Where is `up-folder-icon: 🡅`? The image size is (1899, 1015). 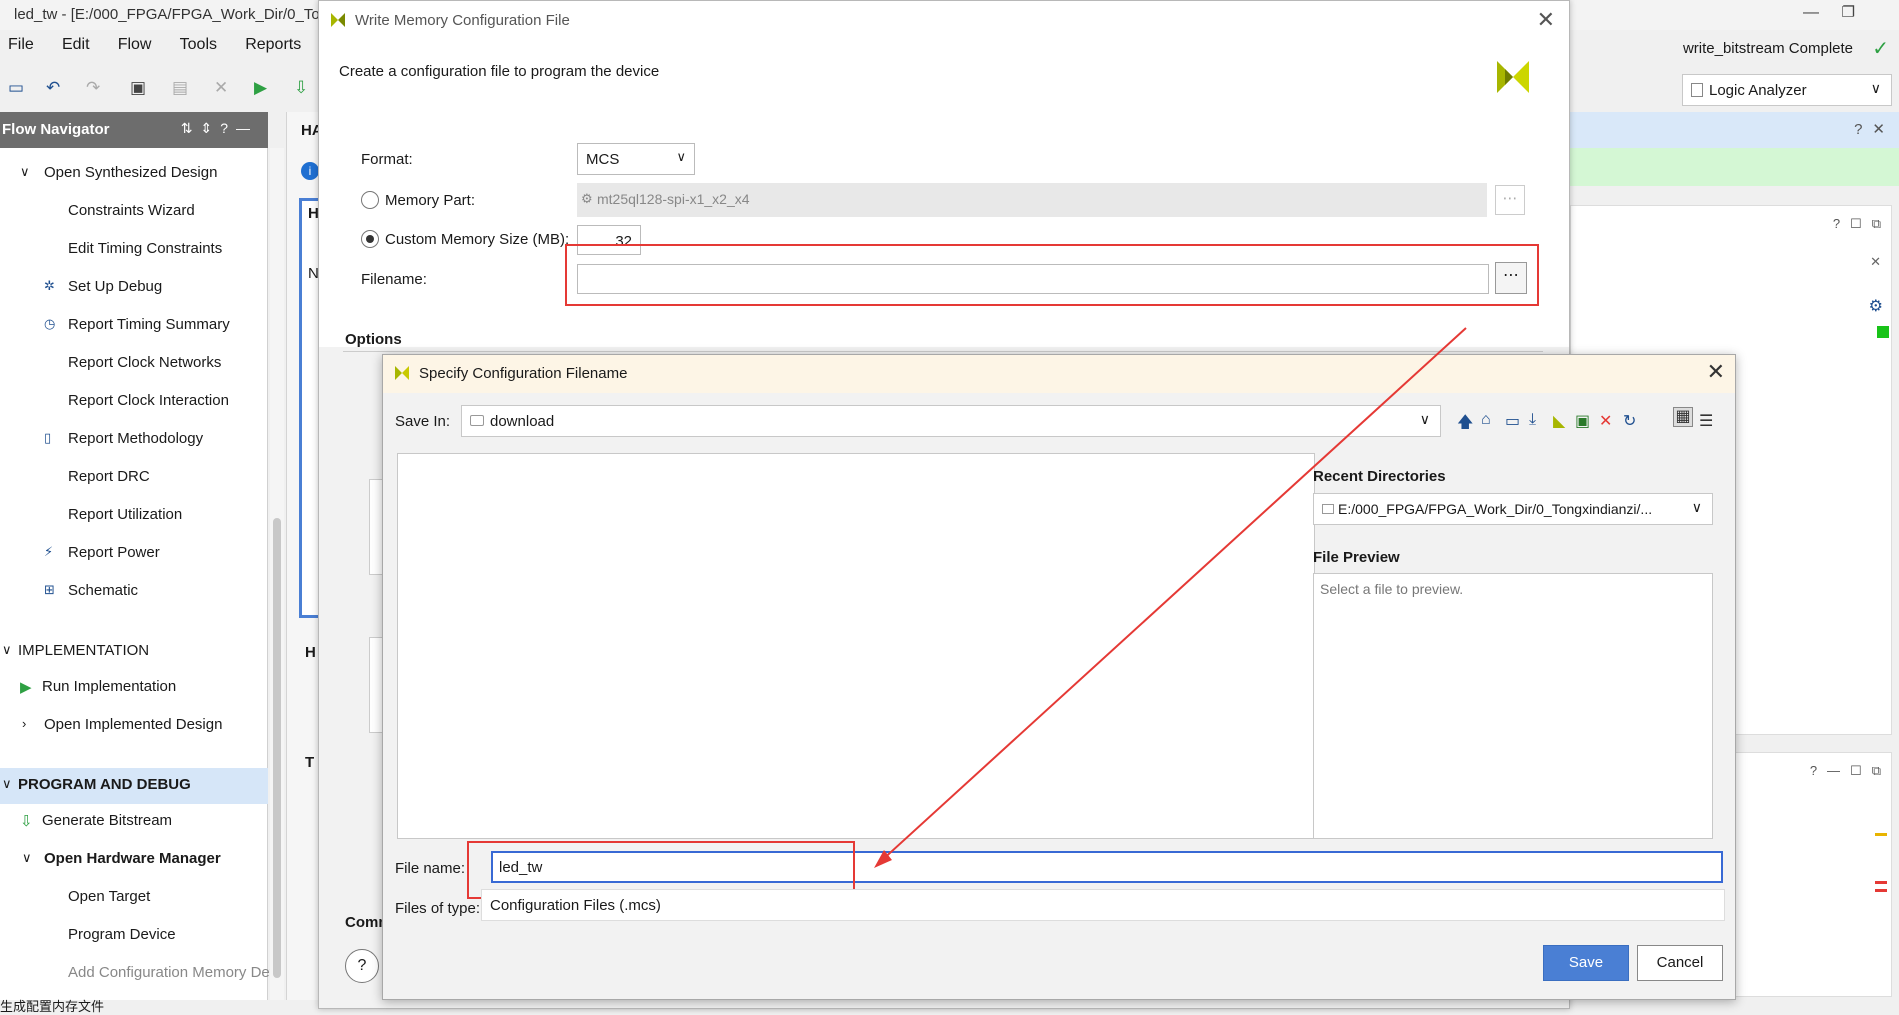 up-folder-icon: 🡅 is located at coordinates (1465, 424).